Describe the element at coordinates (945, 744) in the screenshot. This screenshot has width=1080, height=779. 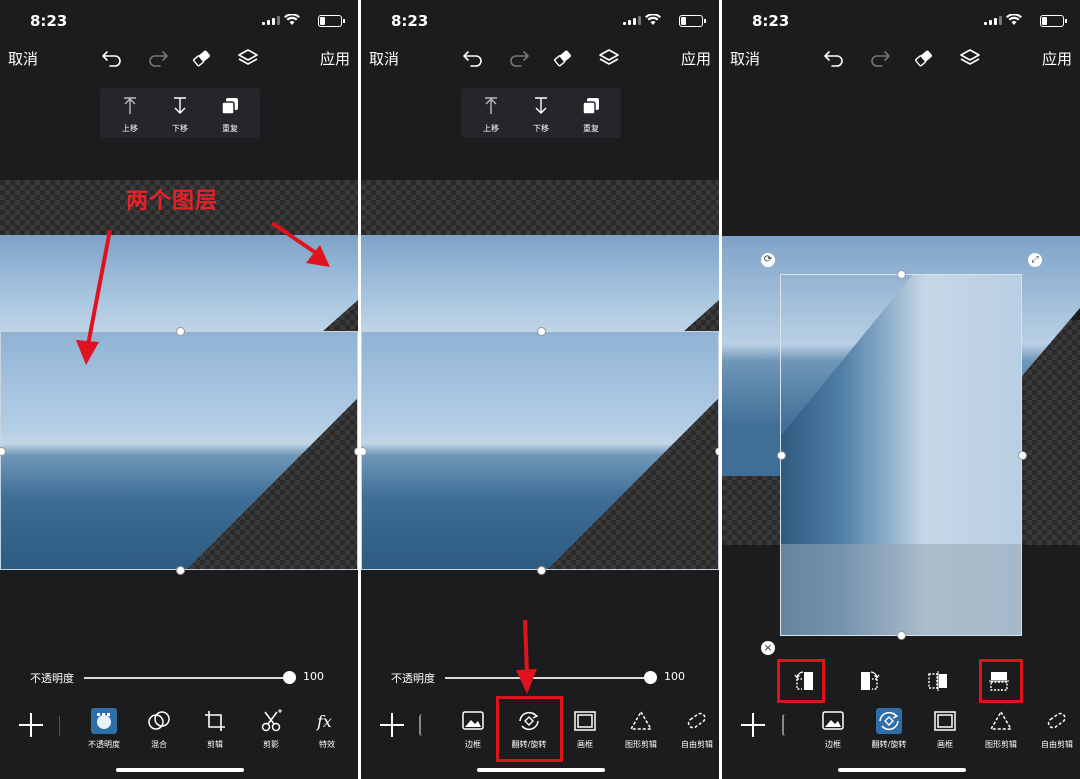
I see `tool-frame-label: 画框` at that location.